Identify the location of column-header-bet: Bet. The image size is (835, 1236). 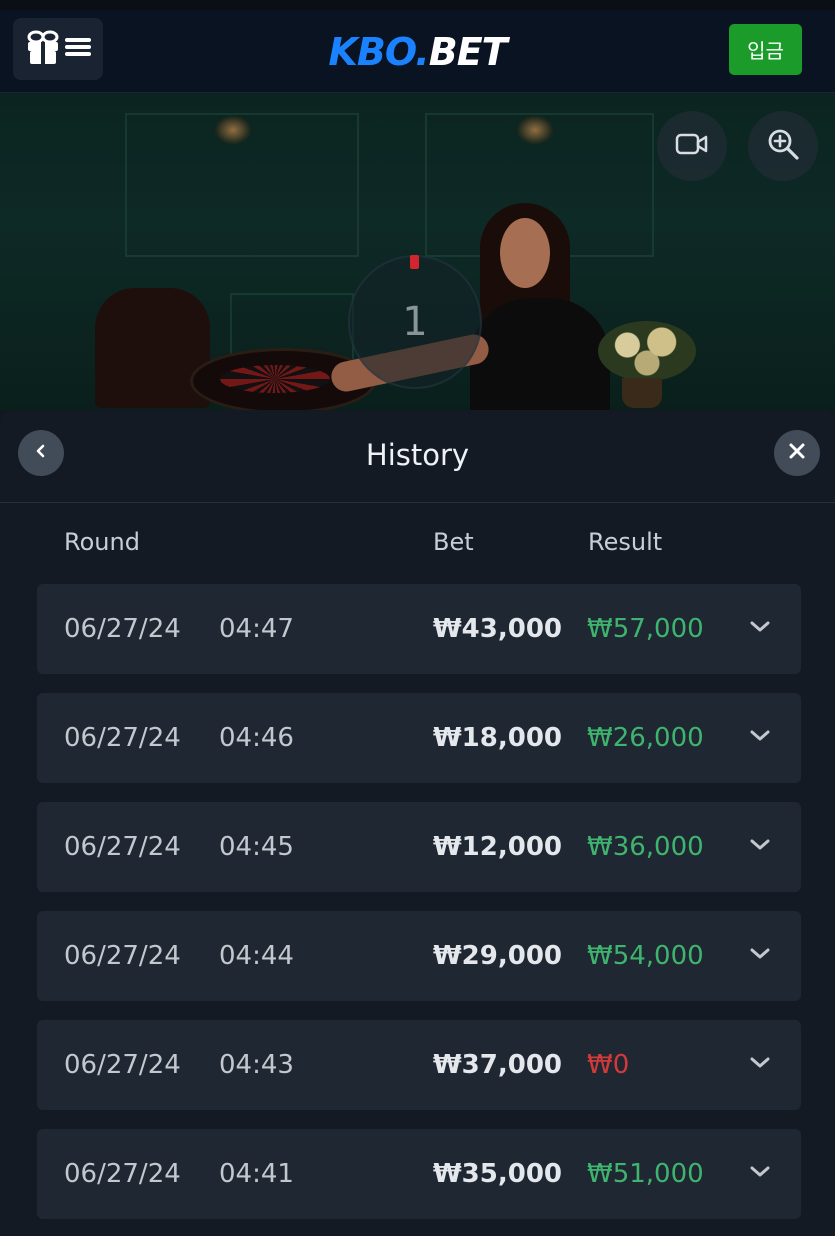
(453, 542).